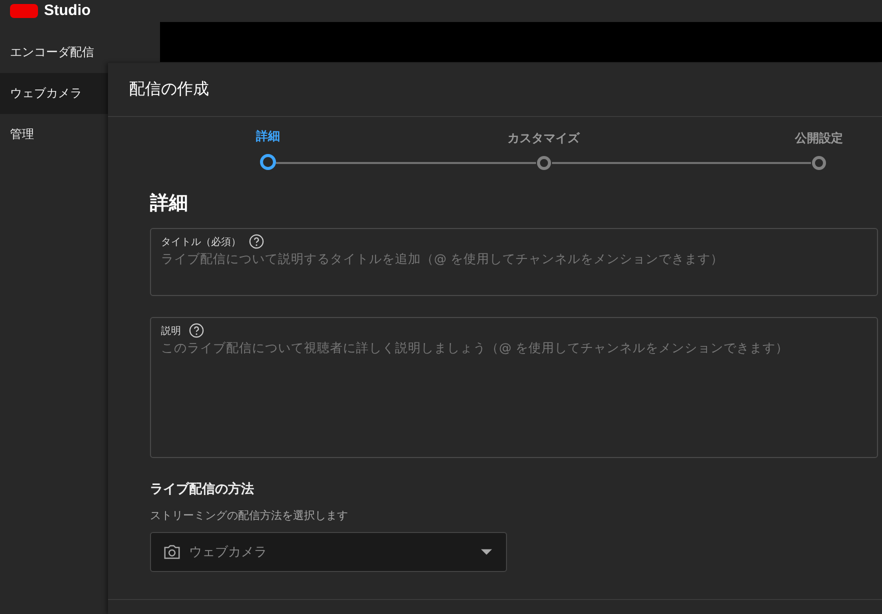 The image size is (882, 614). Describe the element at coordinates (172, 552) in the screenshot. I see `camera-icon` at that location.